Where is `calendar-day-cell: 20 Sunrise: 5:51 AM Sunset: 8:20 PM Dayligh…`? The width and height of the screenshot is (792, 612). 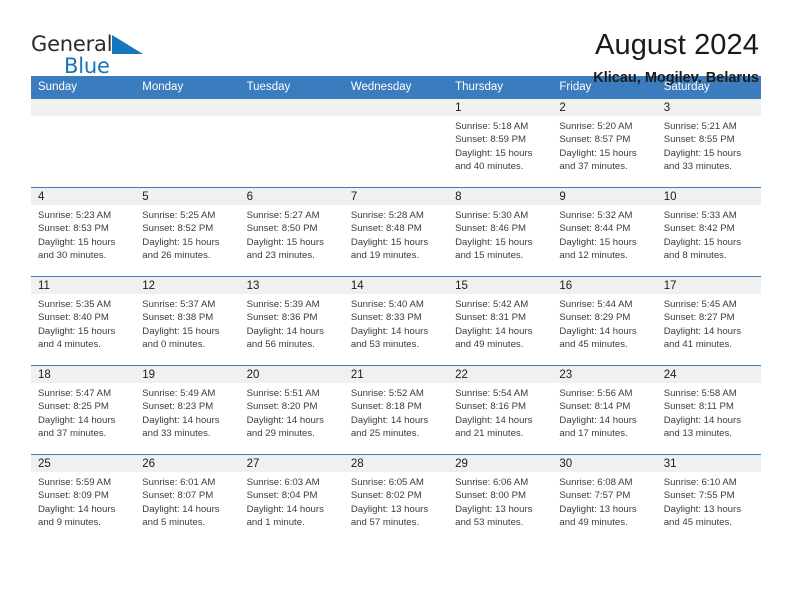
calendar-day-cell: 20 Sunrise: 5:51 AM Sunset: 8:20 PM Dayligh… is located at coordinates (291, 410).